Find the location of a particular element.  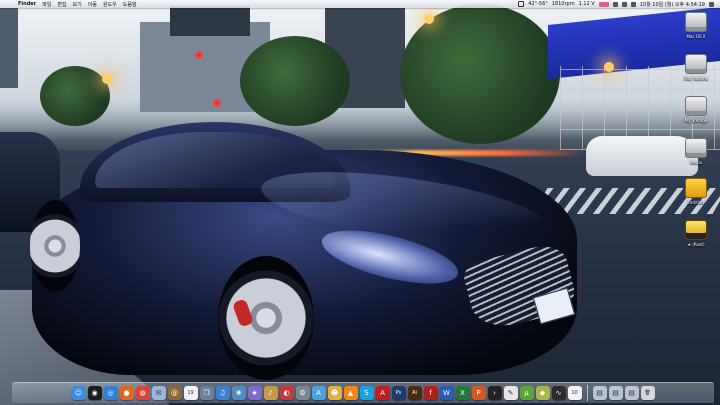

dock-glyph: ● is located at coordinates (126, 393).